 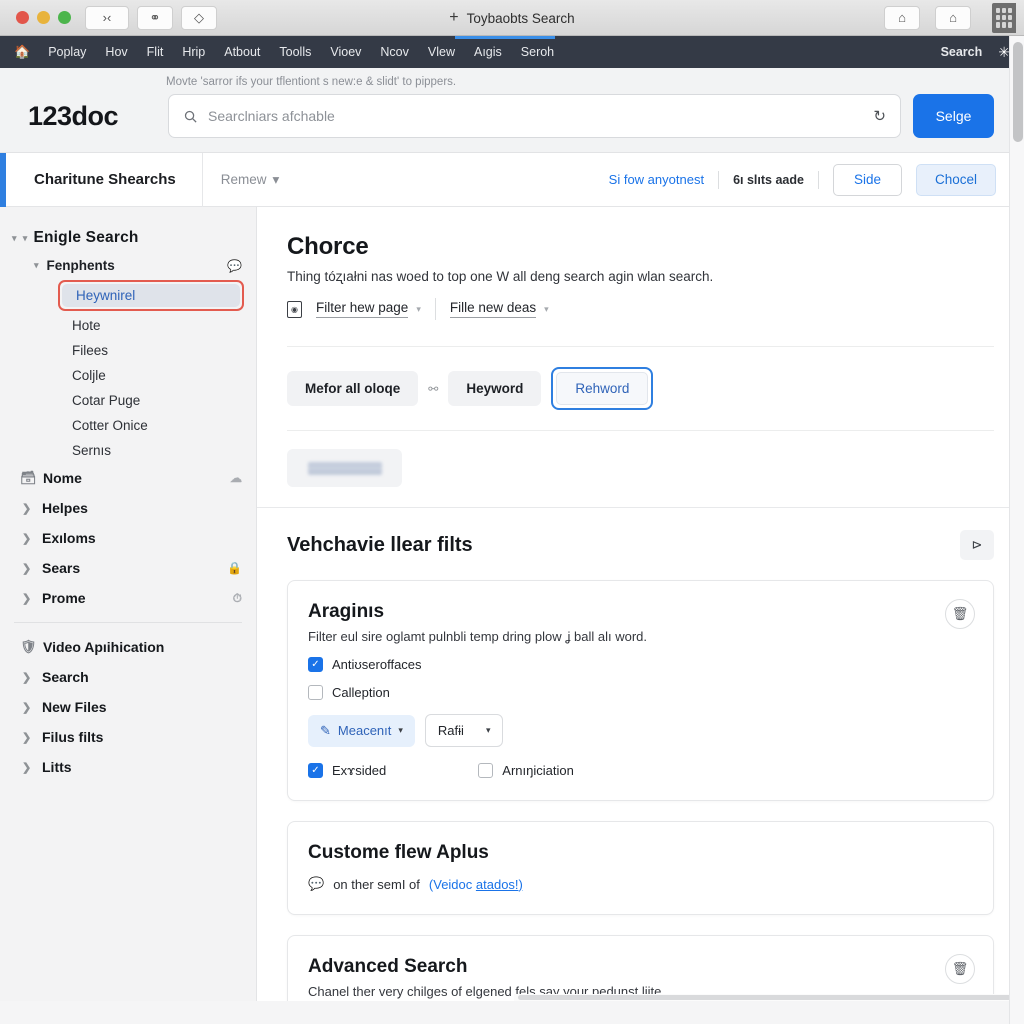 What do you see at coordinates (43, 17) in the screenshot?
I see `minimize-window-button` at bounding box center [43, 17].